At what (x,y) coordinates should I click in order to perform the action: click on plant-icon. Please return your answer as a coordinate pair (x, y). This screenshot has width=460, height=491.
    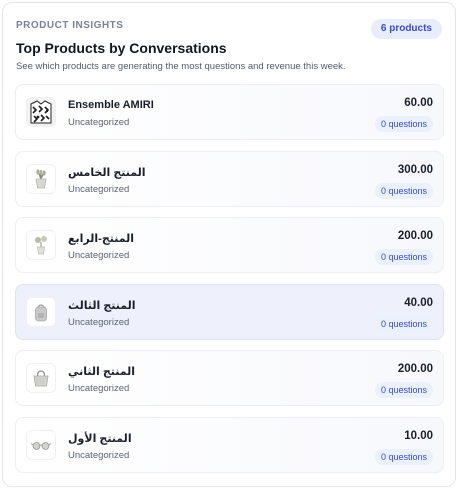
    Looking at the image, I should click on (41, 245).